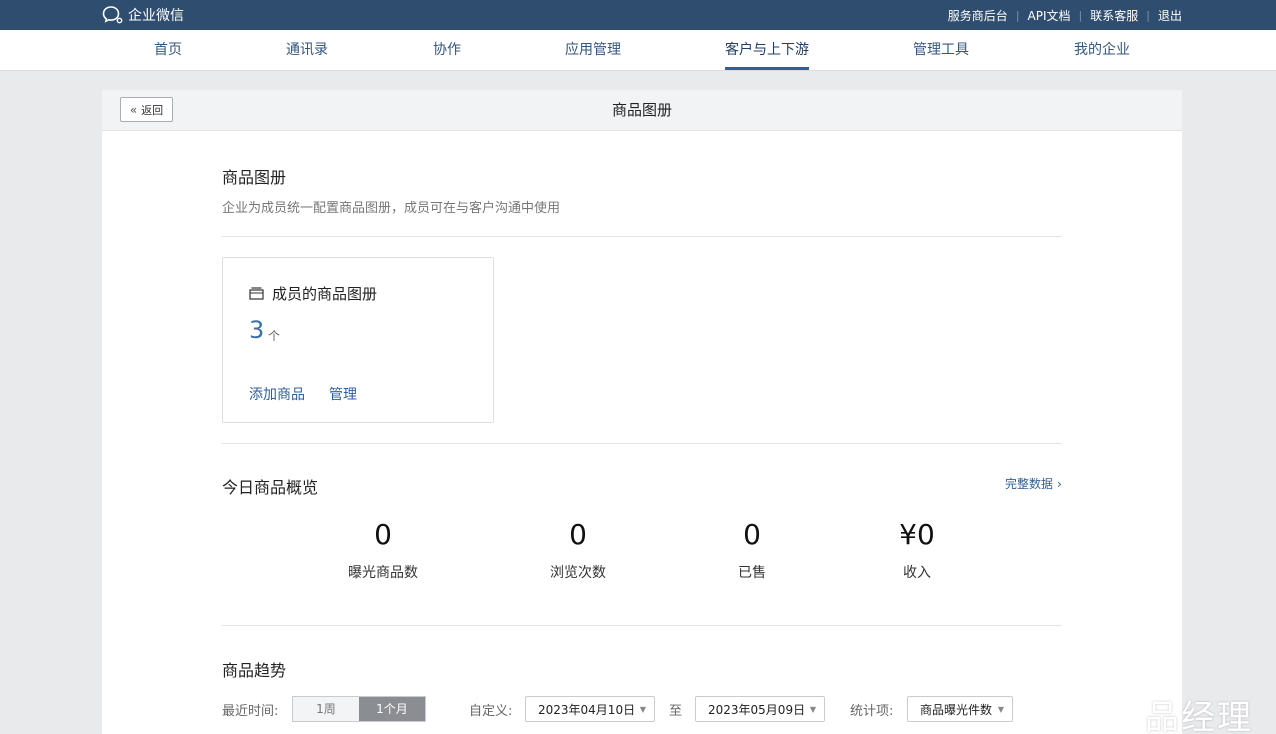  Describe the element at coordinates (447, 50) in the screenshot. I see `nav-collaboration: 协作` at that location.